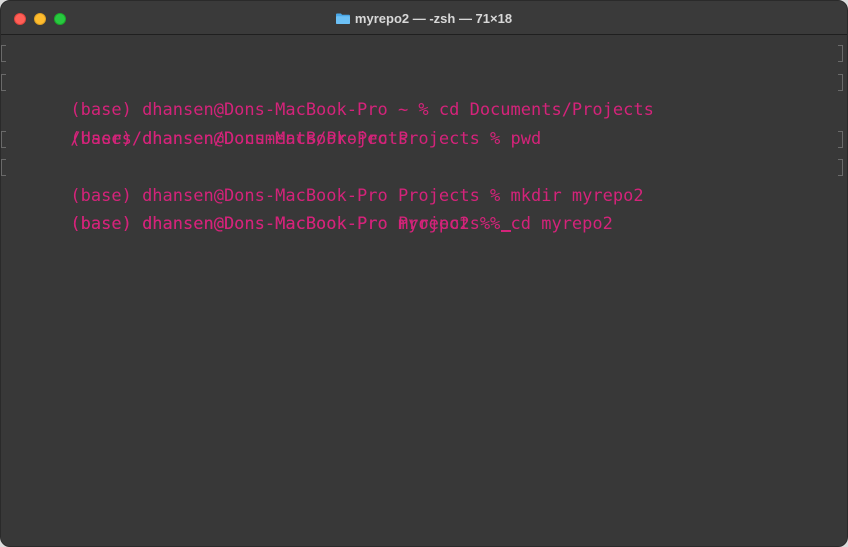 This screenshot has height=547, width=848. I want to click on window-title: myrepo2 — -zsh — 71×18, so click(424, 18).